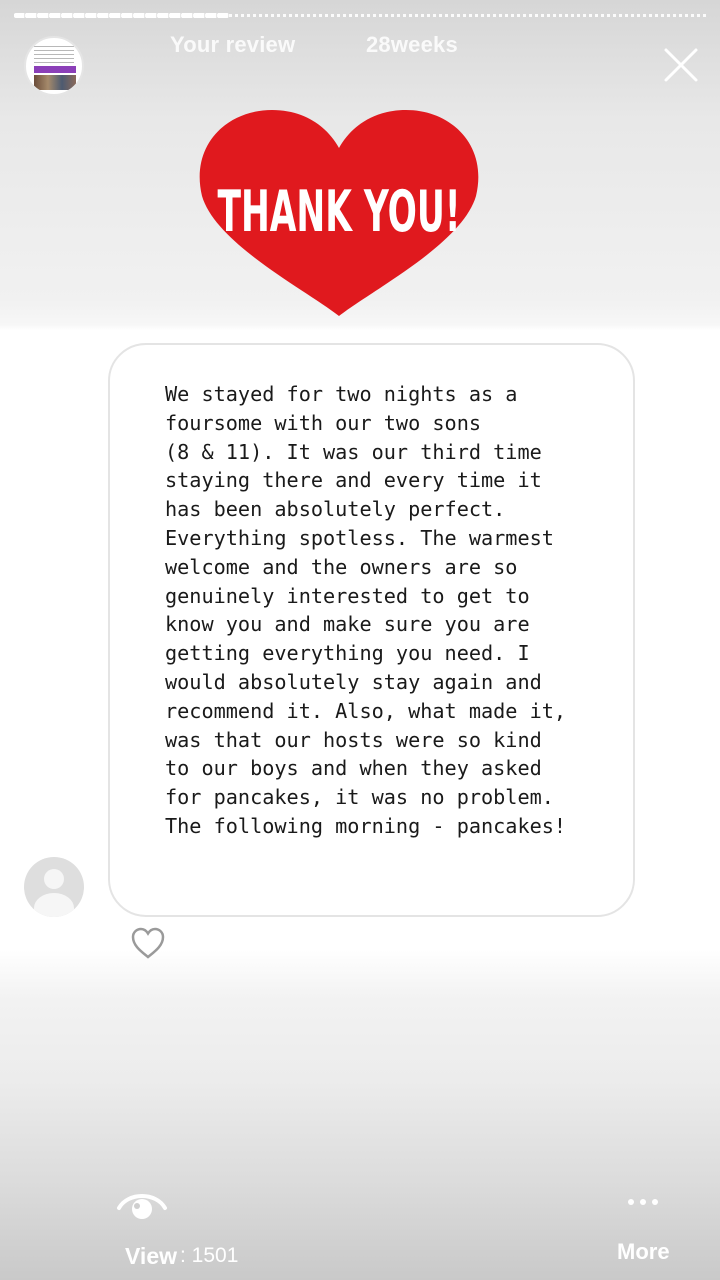 Image resolution: width=720 pixels, height=1280 pixels. Describe the element at coordinates (121, 15) in the screenshot. I see `story-progress-fill` at that location.